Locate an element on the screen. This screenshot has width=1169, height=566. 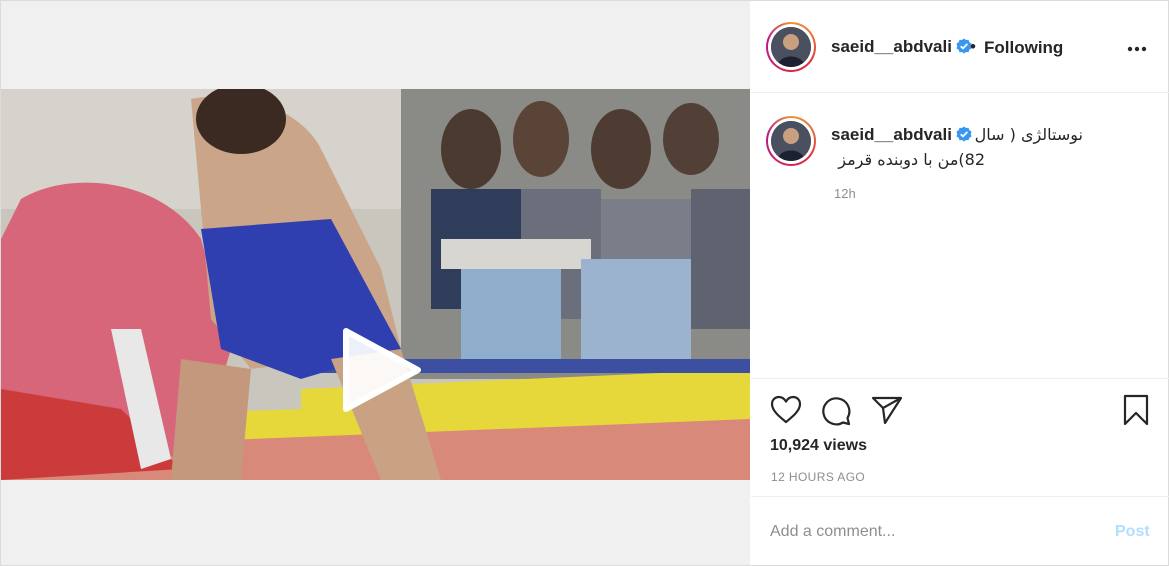
post-header: saeid__abdvali • Following is located at coordinates (960, 47).